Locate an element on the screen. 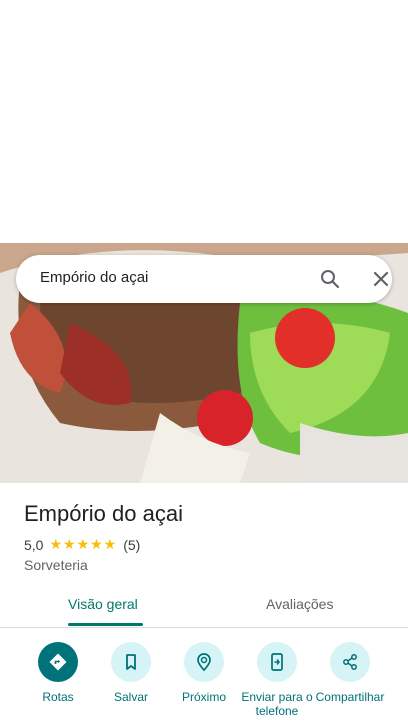 The width and height of the screenshot is (408, 726). nearby-label: Próximo is located at coordinates (203, 697).